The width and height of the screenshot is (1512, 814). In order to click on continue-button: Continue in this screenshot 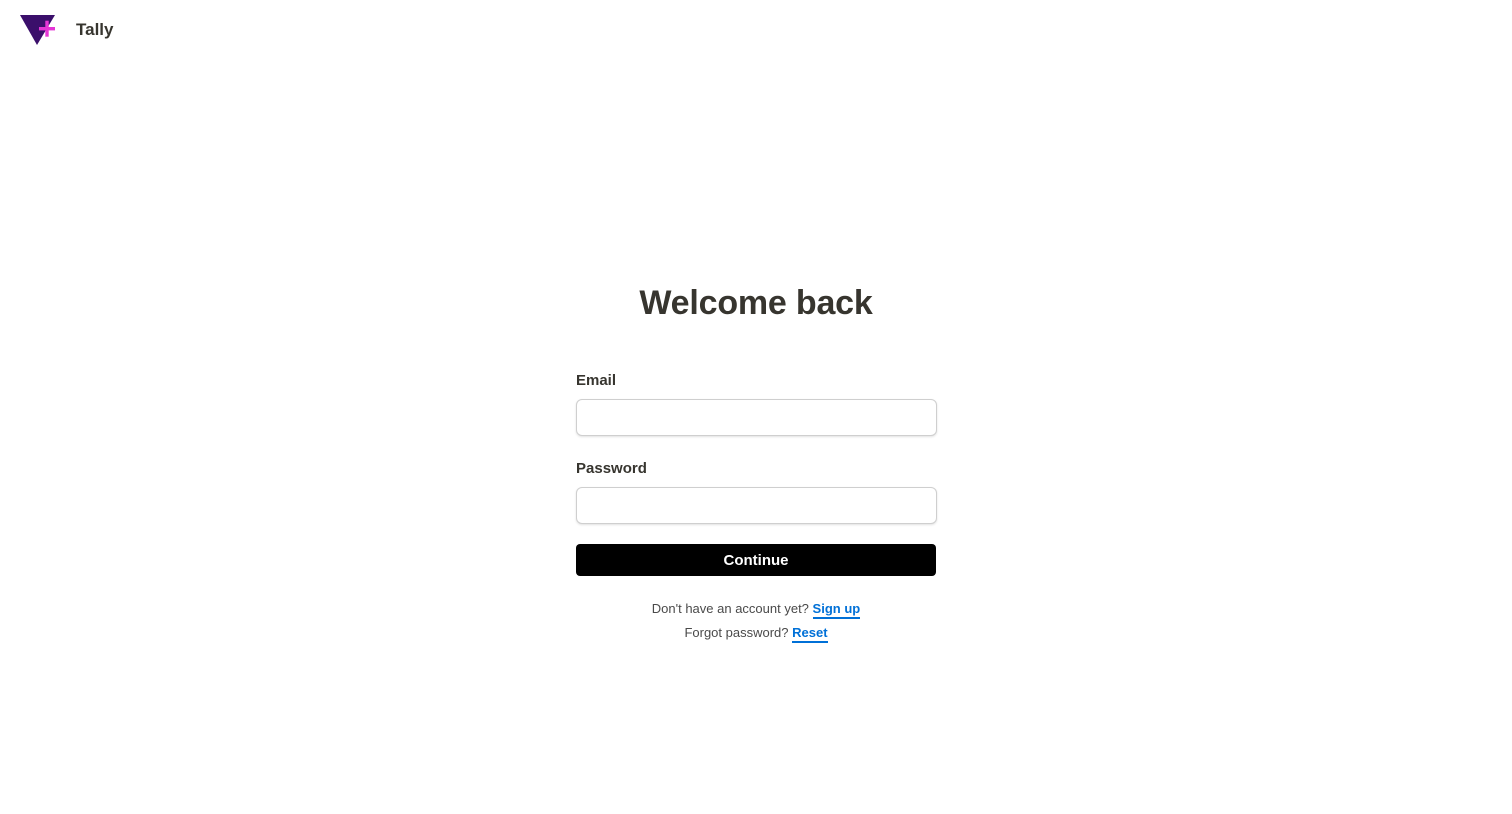, I will do `click(756, 560)`.